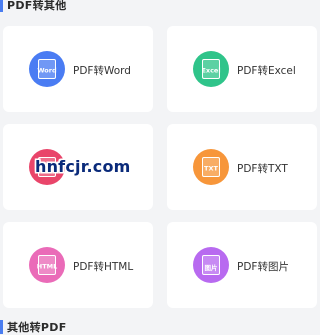  I want to click on txt-doc-icon: TXT, so click(211, 167).